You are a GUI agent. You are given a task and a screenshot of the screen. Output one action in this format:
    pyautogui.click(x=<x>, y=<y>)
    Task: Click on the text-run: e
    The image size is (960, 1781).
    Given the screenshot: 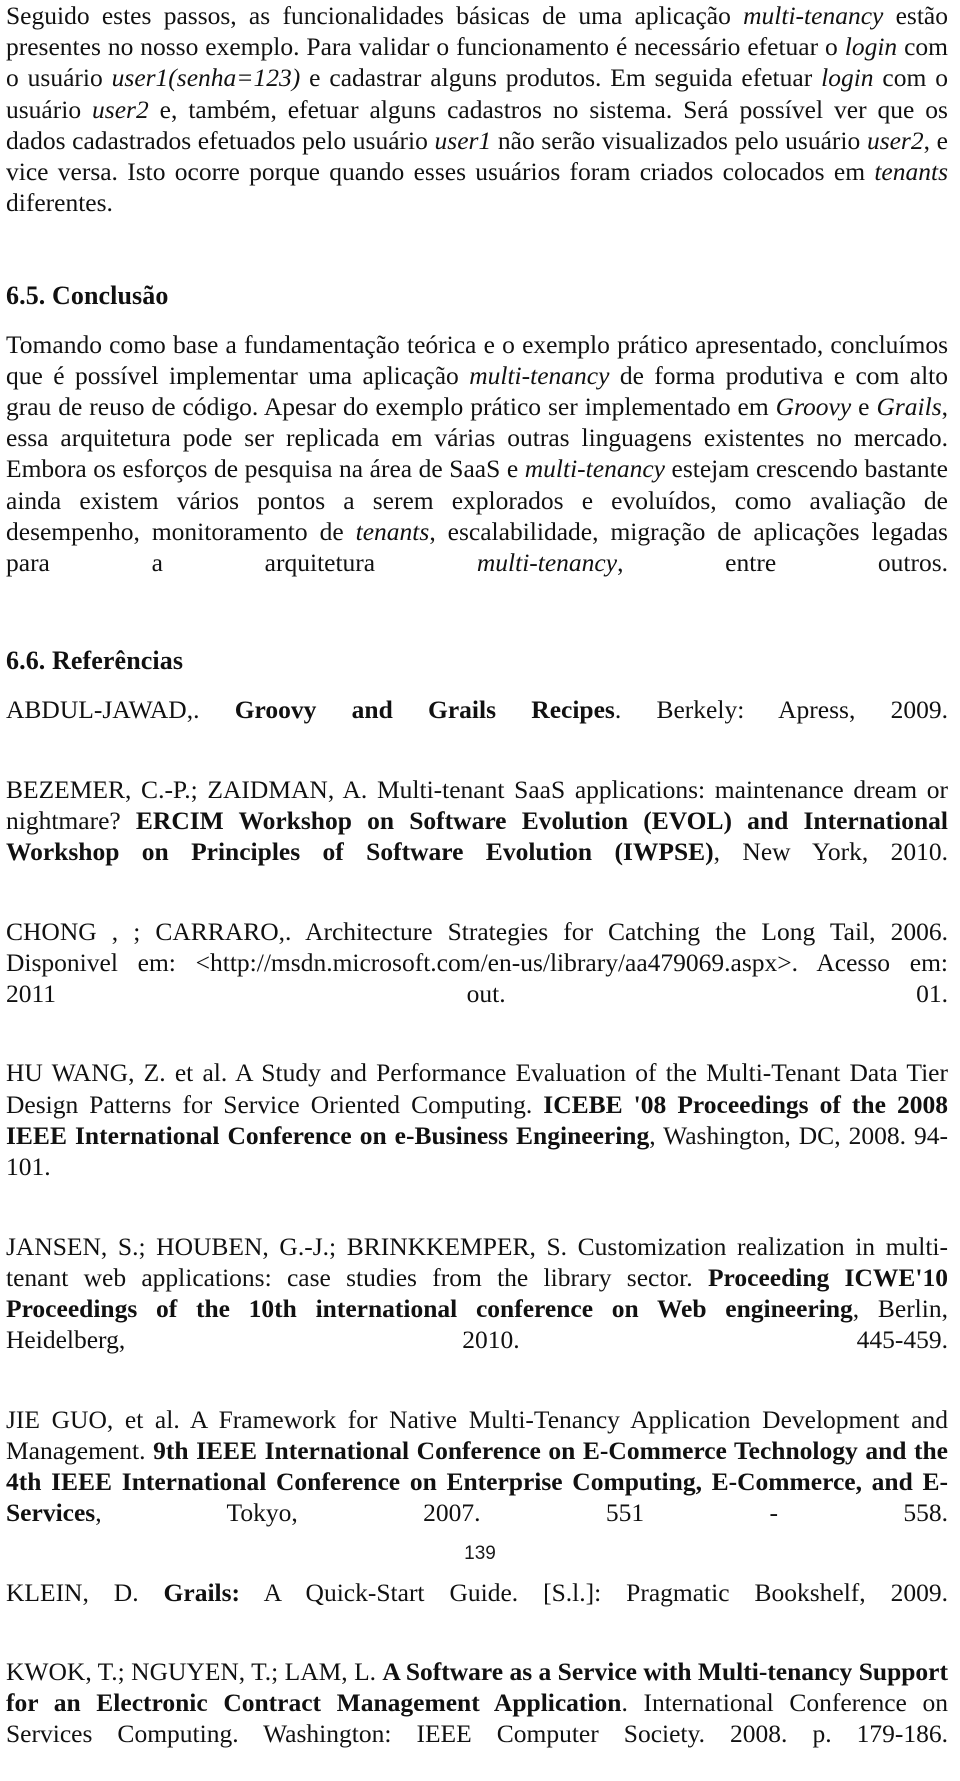 What is the action you would take?
    pyautogui.click(x=864, y=407)
    